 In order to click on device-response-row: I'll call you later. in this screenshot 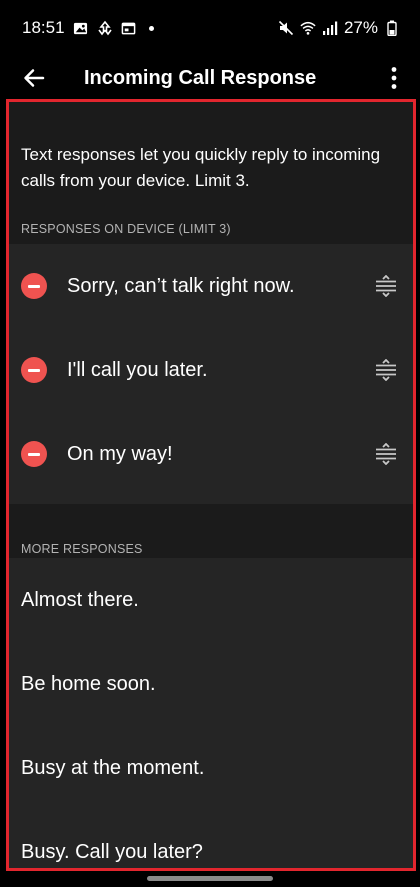, I will do `click(211, 370)`.